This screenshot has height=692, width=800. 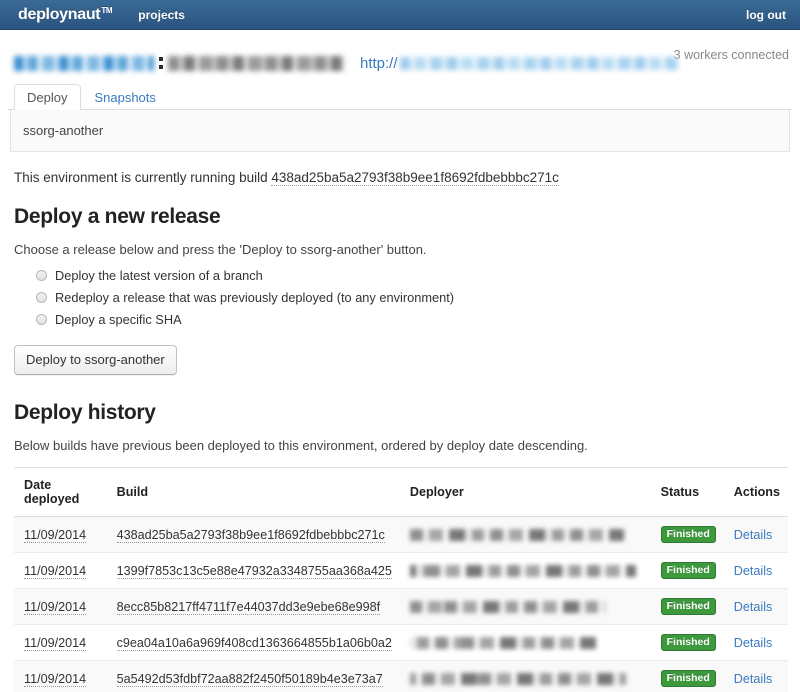 What do you see at coordinates (159, 275) in the screenshot?
I see `radio-option-label: Deploy the latest version of a branch` at bounding box center [159, 275].